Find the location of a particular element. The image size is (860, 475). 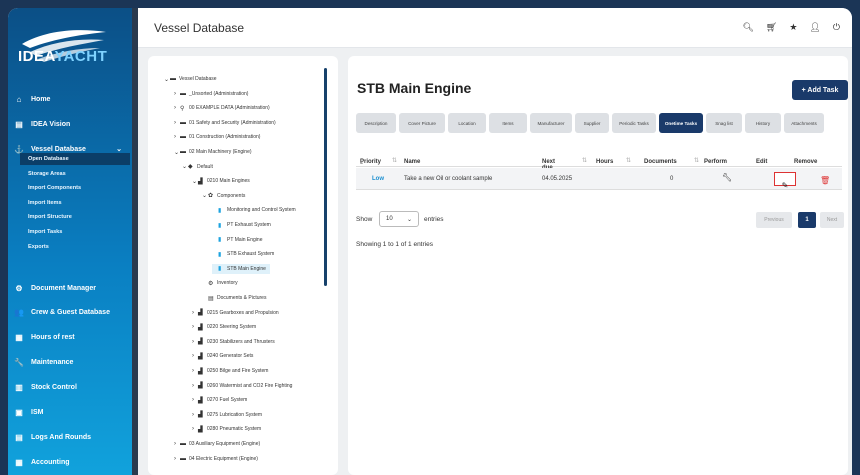

tree-node: › ▬ 04 Electric Equipment (Engine) is located at coordinates (216, 459).